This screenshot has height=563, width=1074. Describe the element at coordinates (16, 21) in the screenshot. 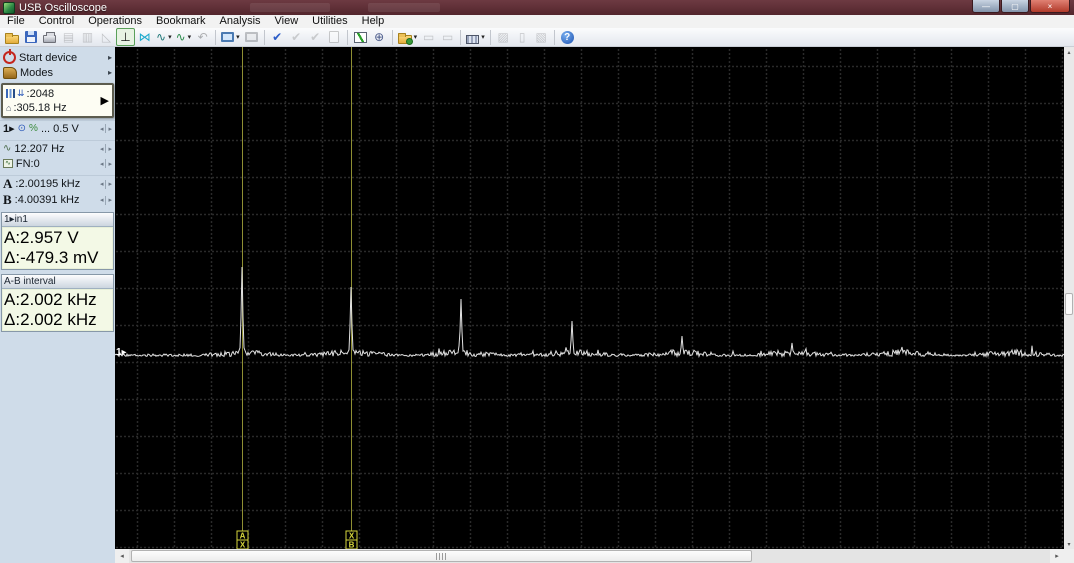

I see `menu-item-file: File` at that location.